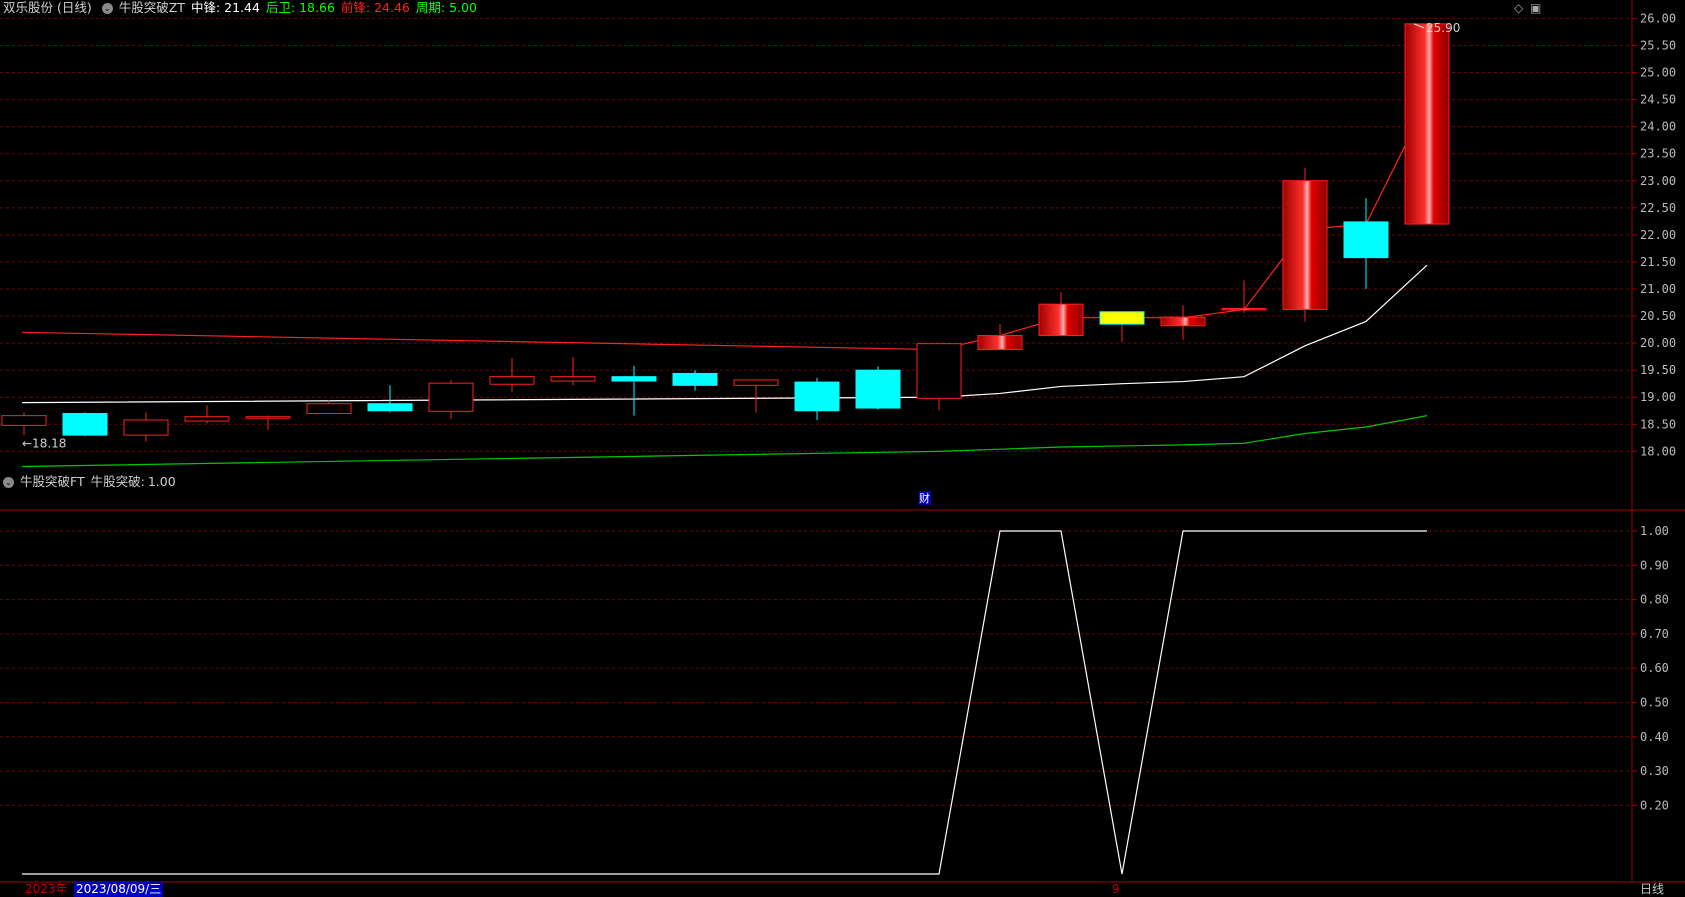 The image size is (1685, 897). Describe the element at coordinates (1658, 181) in the screenshot. I see `main-y-tick-label: 23.00` at that location.